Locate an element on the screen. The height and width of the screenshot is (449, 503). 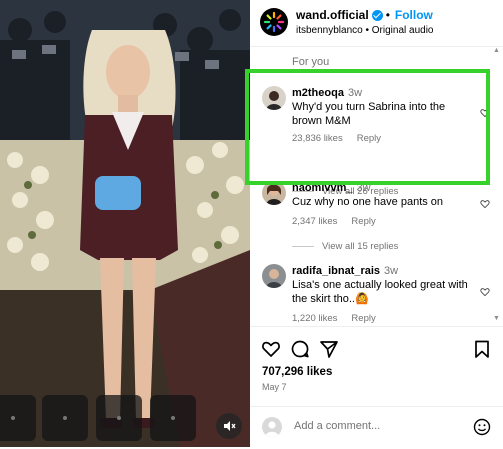
post-date: May 7 is located at coordinates (274, 387).